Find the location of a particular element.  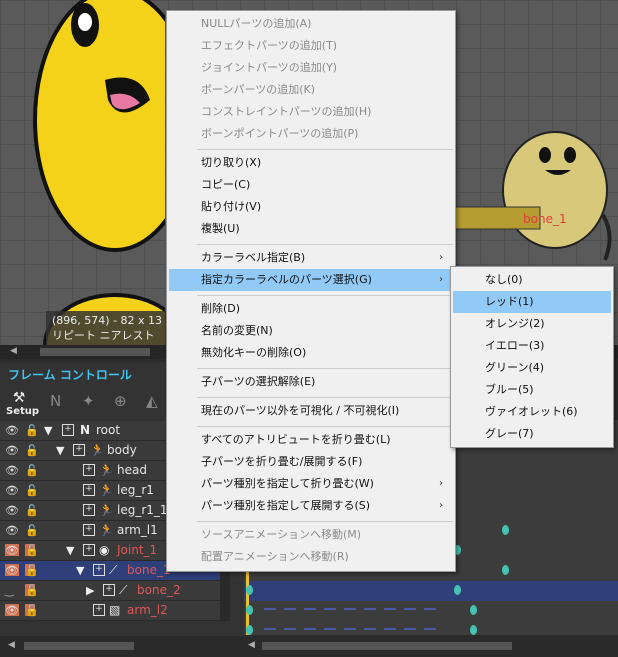

menu-color-label: カラーラベル指定(B) › is located at coordinates (311, 258).